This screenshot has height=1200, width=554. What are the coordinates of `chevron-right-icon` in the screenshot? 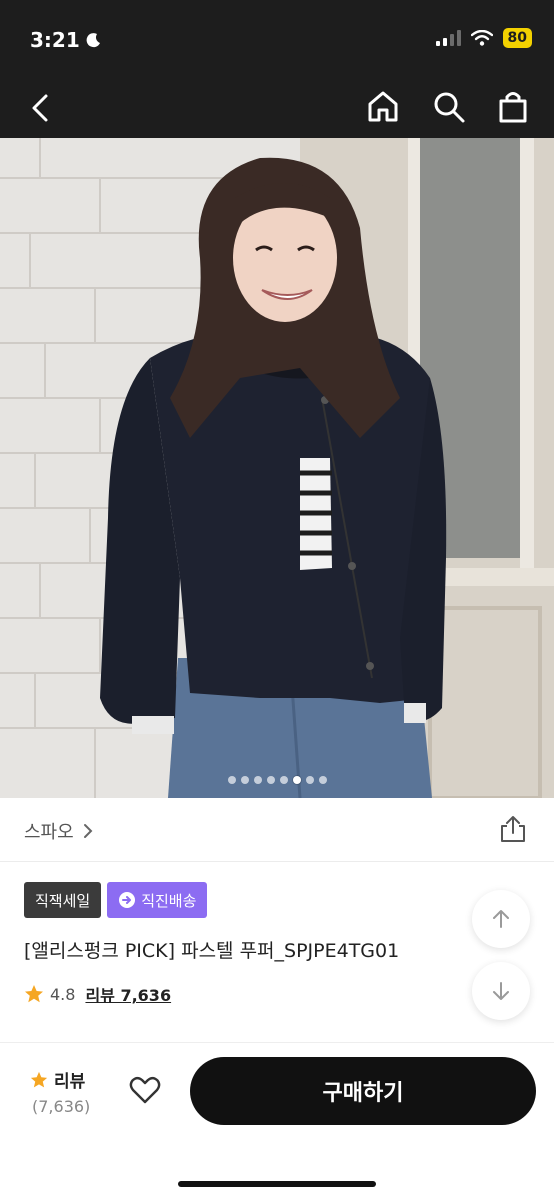 It's located at (88, 831).